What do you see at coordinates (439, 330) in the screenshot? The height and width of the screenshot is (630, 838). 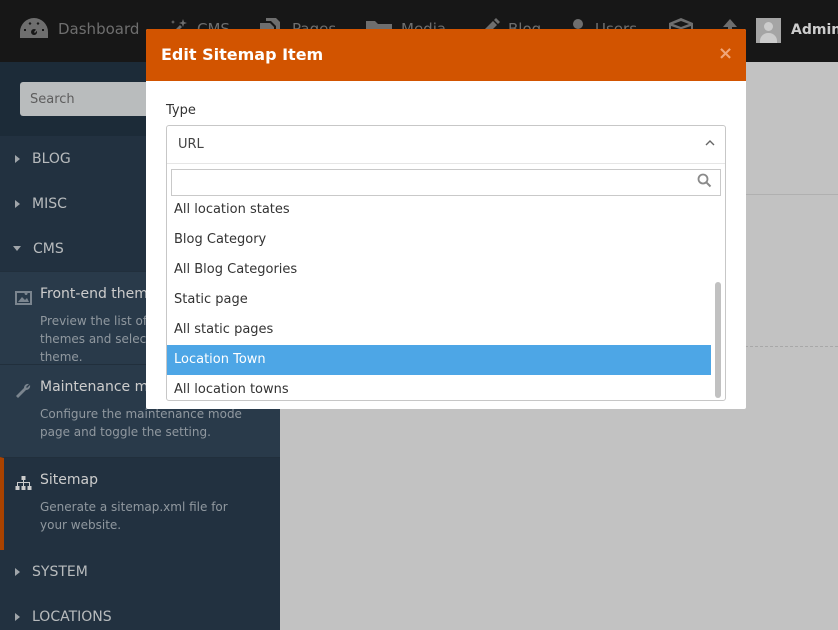 I see `dropdown-option: All static pages` at bounding box center [439, 330].